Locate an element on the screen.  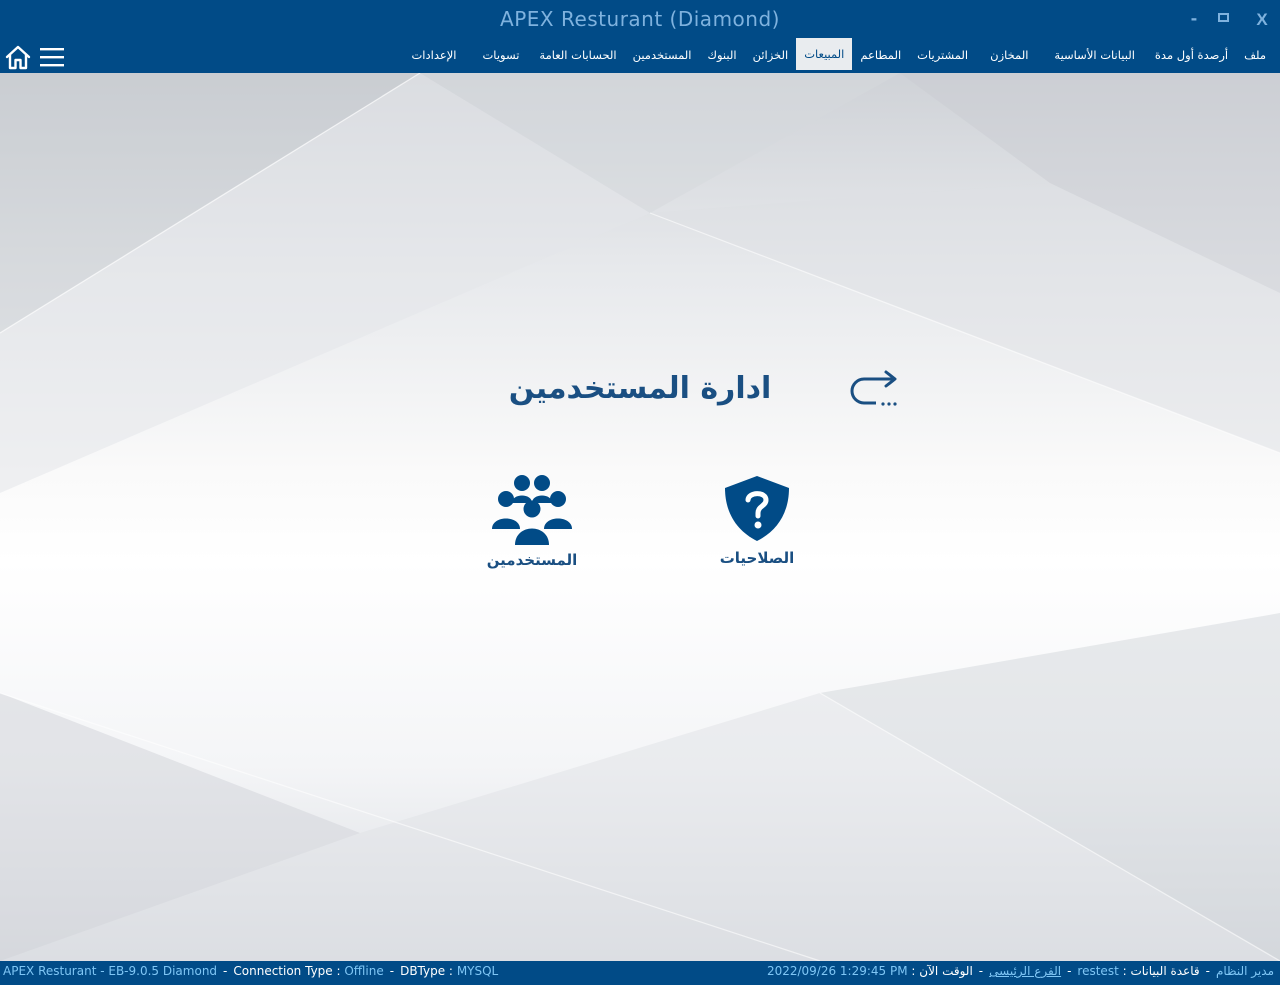
home-icon is located at coordinates (18, 57).